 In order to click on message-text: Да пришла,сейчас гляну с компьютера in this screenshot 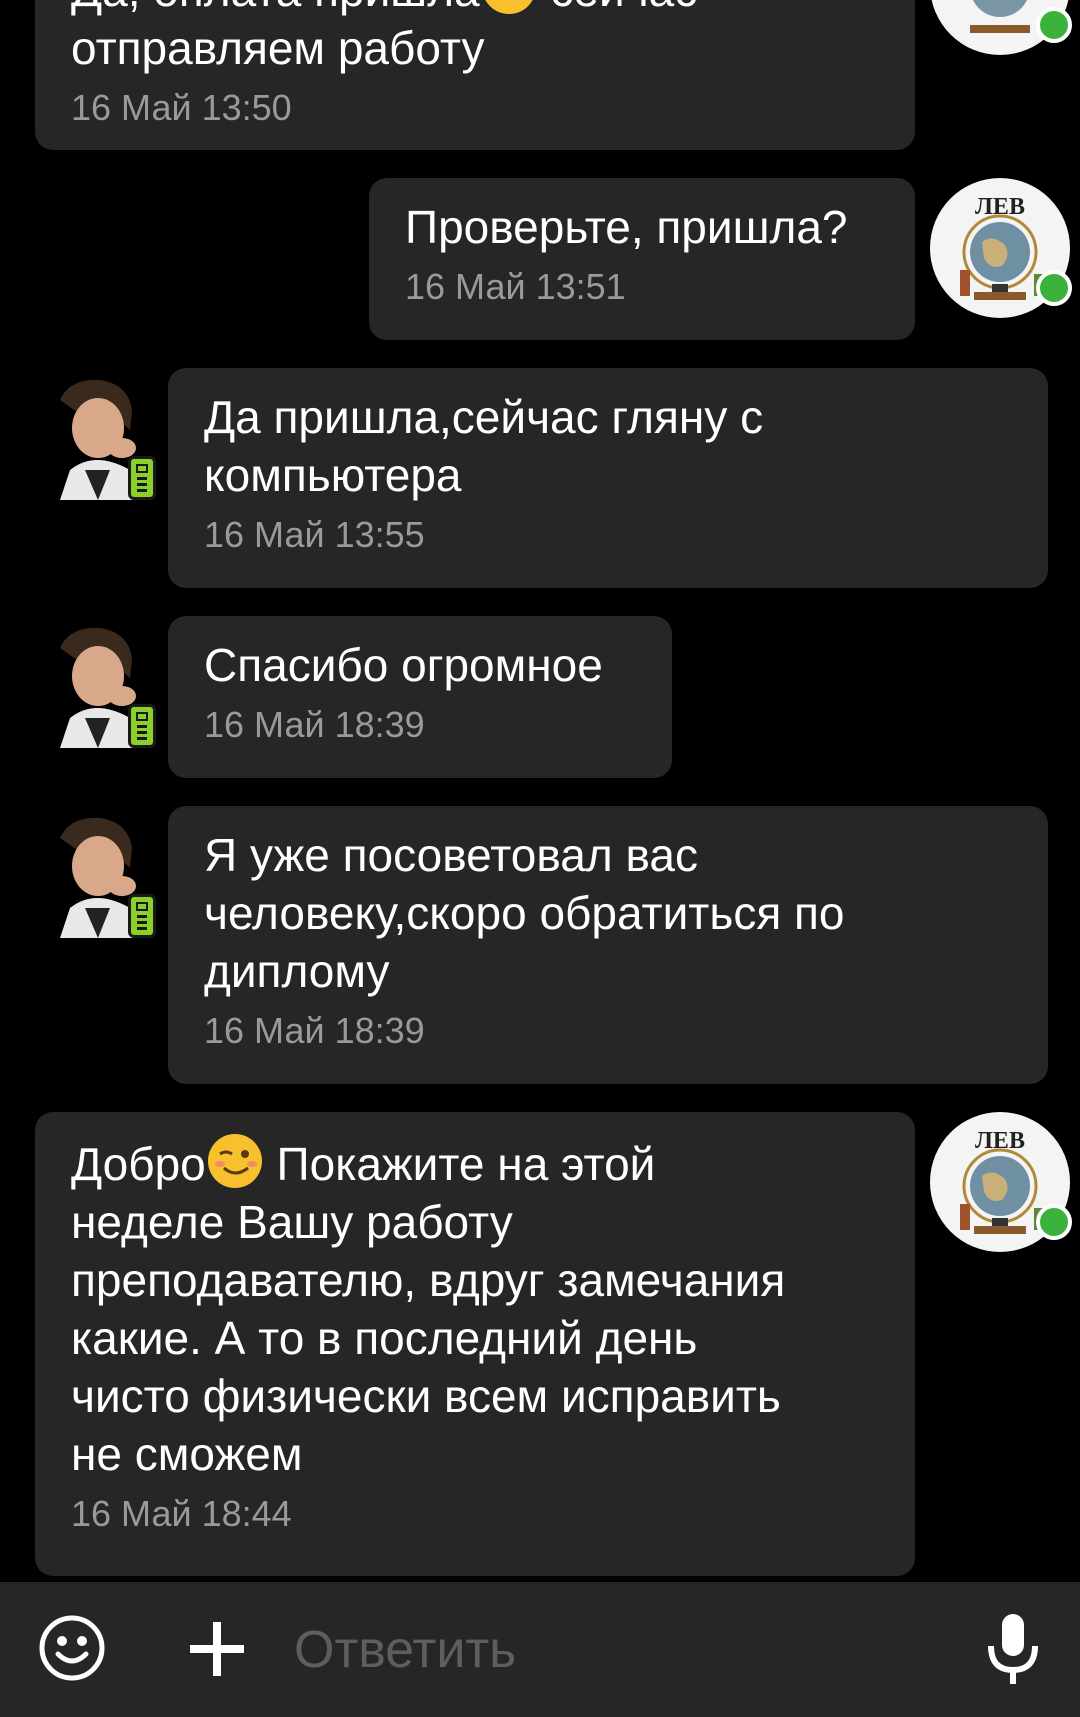, I will do `click(484, 446)`.